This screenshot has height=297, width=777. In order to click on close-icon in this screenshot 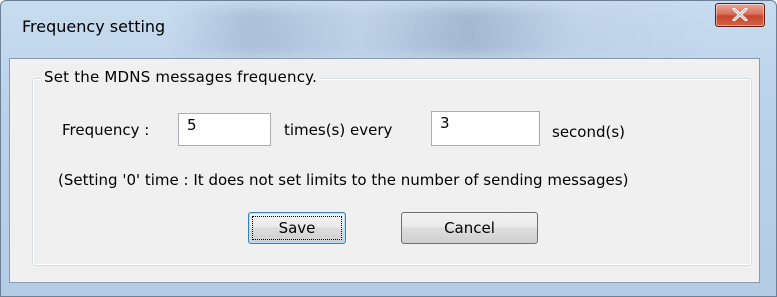, I will do `click(740, 14)`.